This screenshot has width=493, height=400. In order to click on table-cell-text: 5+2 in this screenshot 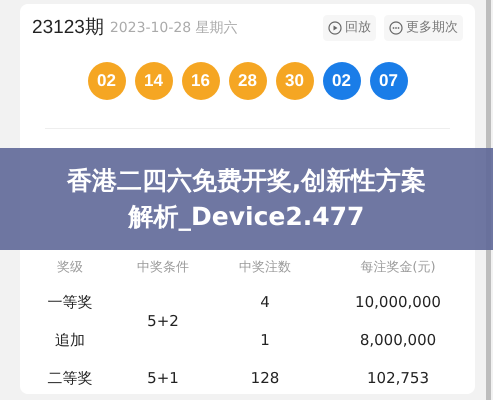, I will do `click(163, 321)`.